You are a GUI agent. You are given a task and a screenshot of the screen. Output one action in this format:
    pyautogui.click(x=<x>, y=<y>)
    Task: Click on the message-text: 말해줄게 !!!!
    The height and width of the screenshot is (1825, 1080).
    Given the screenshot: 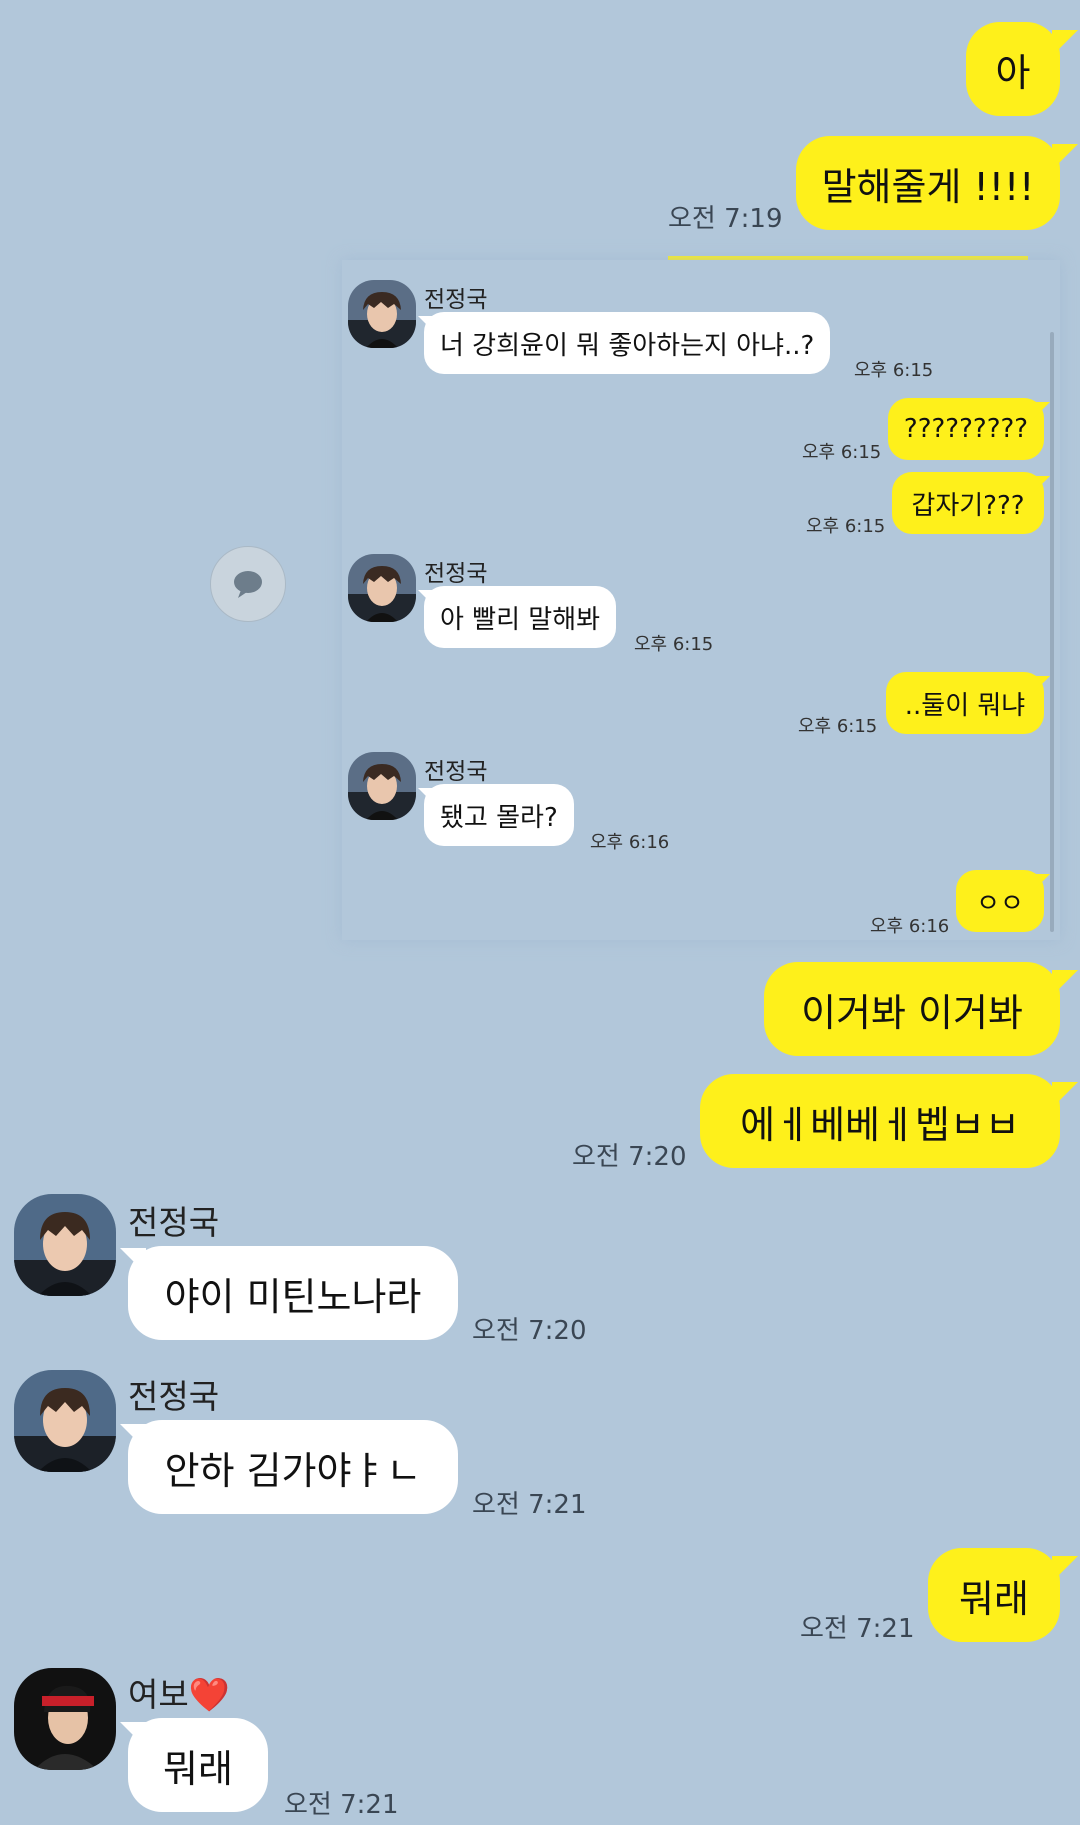 What is the action you would take?
    pyautogui.click(x=928, y=186)
    